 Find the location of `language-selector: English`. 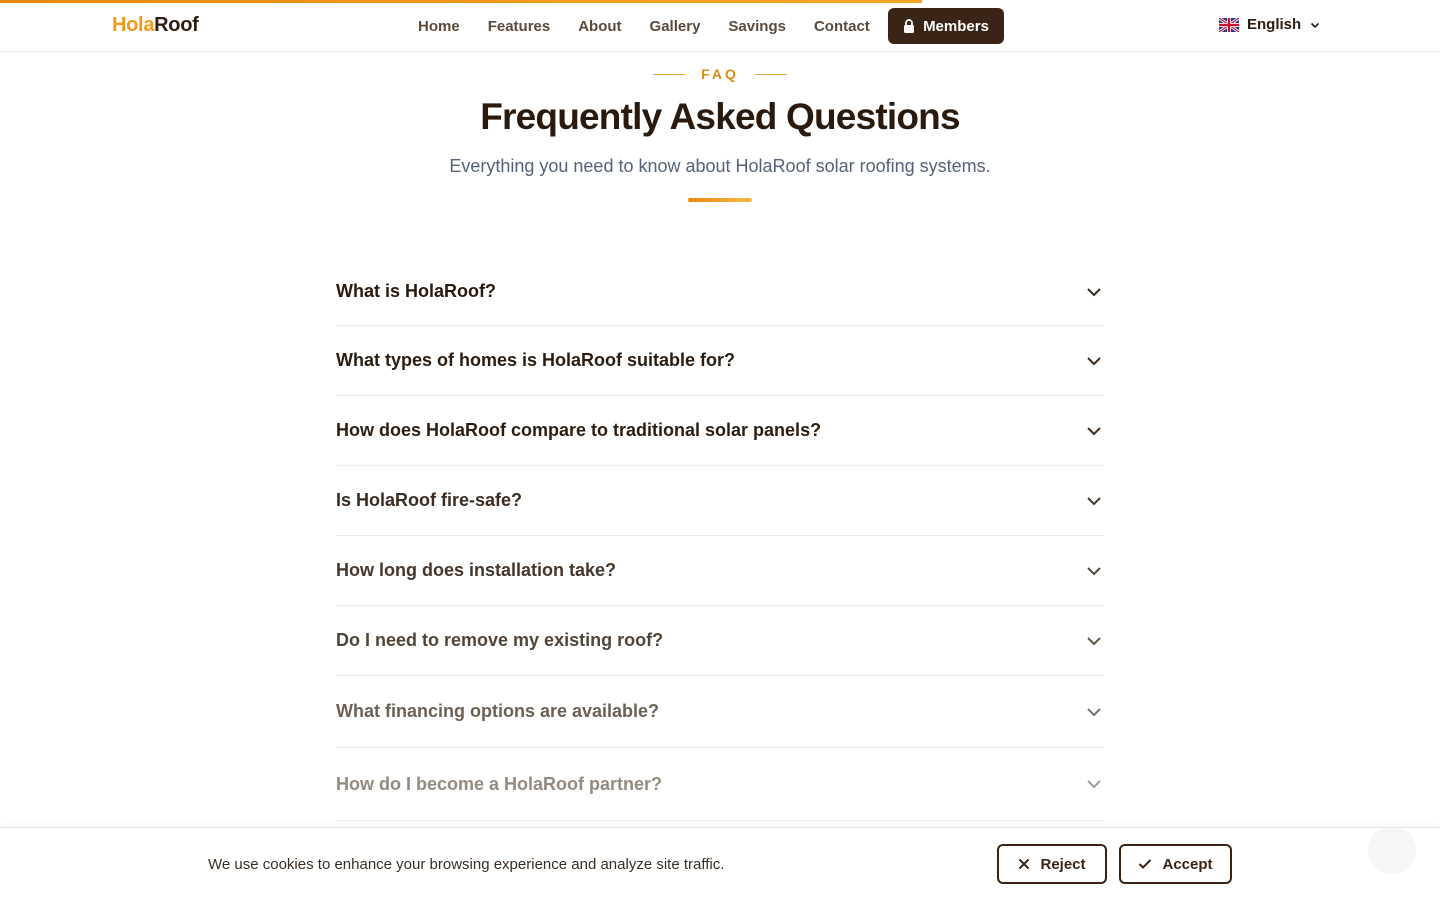

language-selector: English is located at coordinates (1270, 24).